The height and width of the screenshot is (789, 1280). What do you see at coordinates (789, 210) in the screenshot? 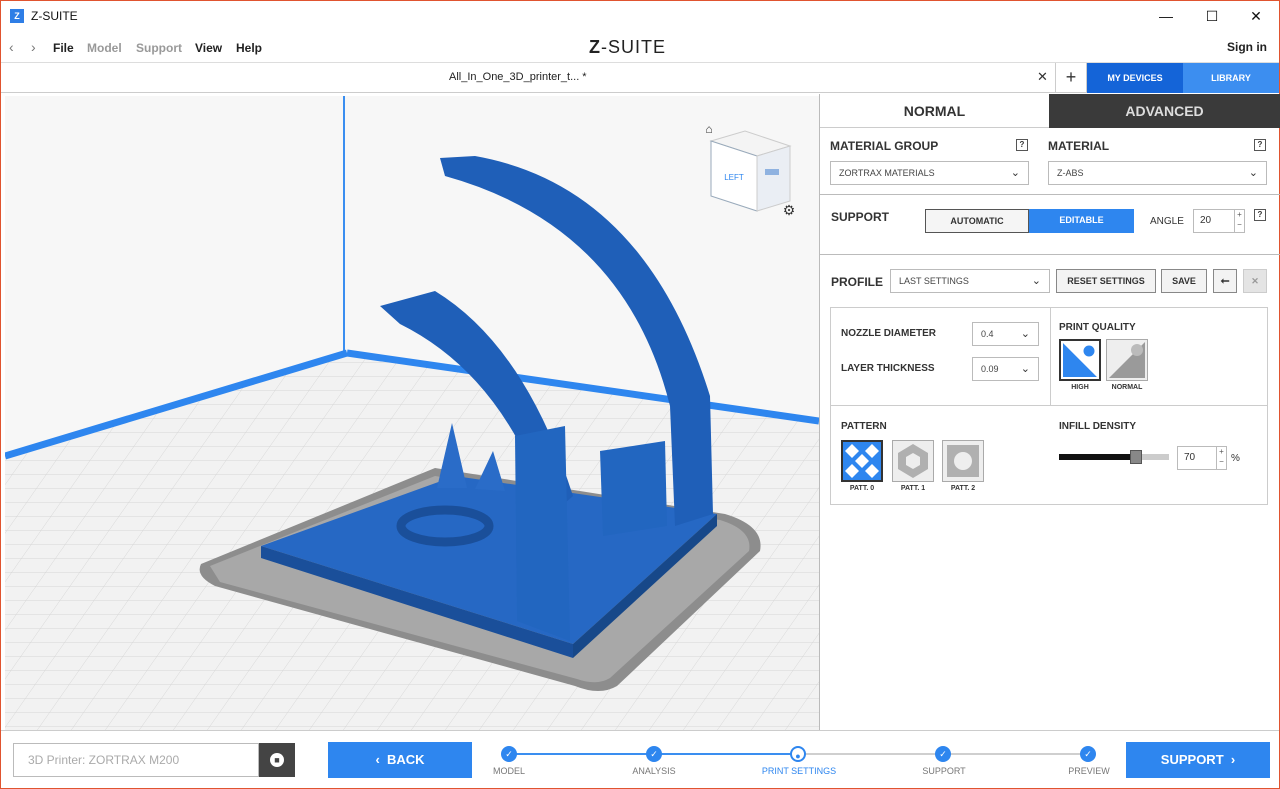
I see `gear-icon: ⚙` at bounding box center [789, 210].